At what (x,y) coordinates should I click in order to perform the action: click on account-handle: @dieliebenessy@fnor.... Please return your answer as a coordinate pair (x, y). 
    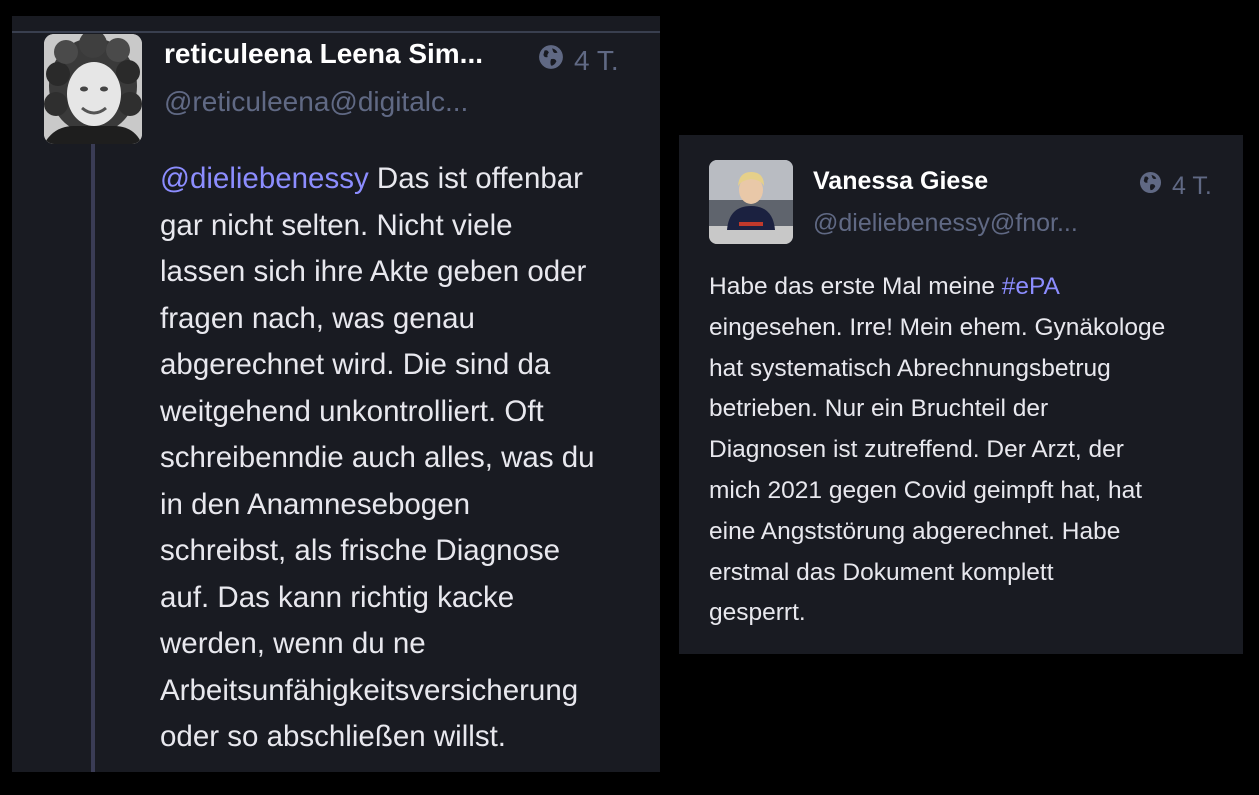
    Looking at the image, I should click on (945, 223).